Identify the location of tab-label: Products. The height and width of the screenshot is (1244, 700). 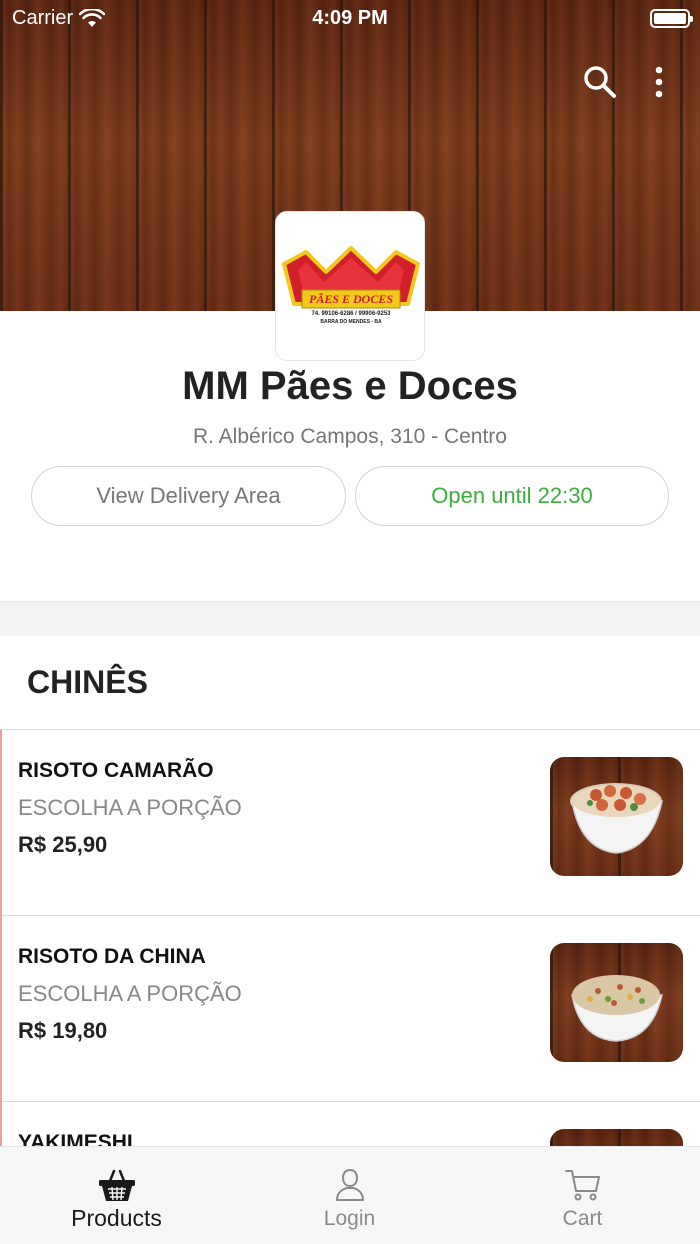
(116, 1218).